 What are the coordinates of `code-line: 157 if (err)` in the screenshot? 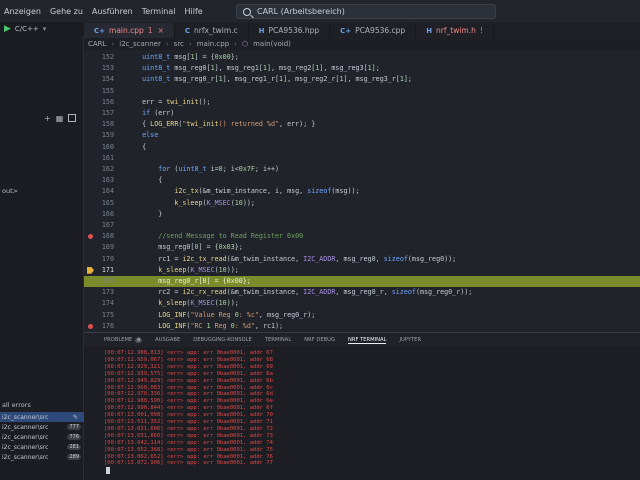 It's located at (362, 113).